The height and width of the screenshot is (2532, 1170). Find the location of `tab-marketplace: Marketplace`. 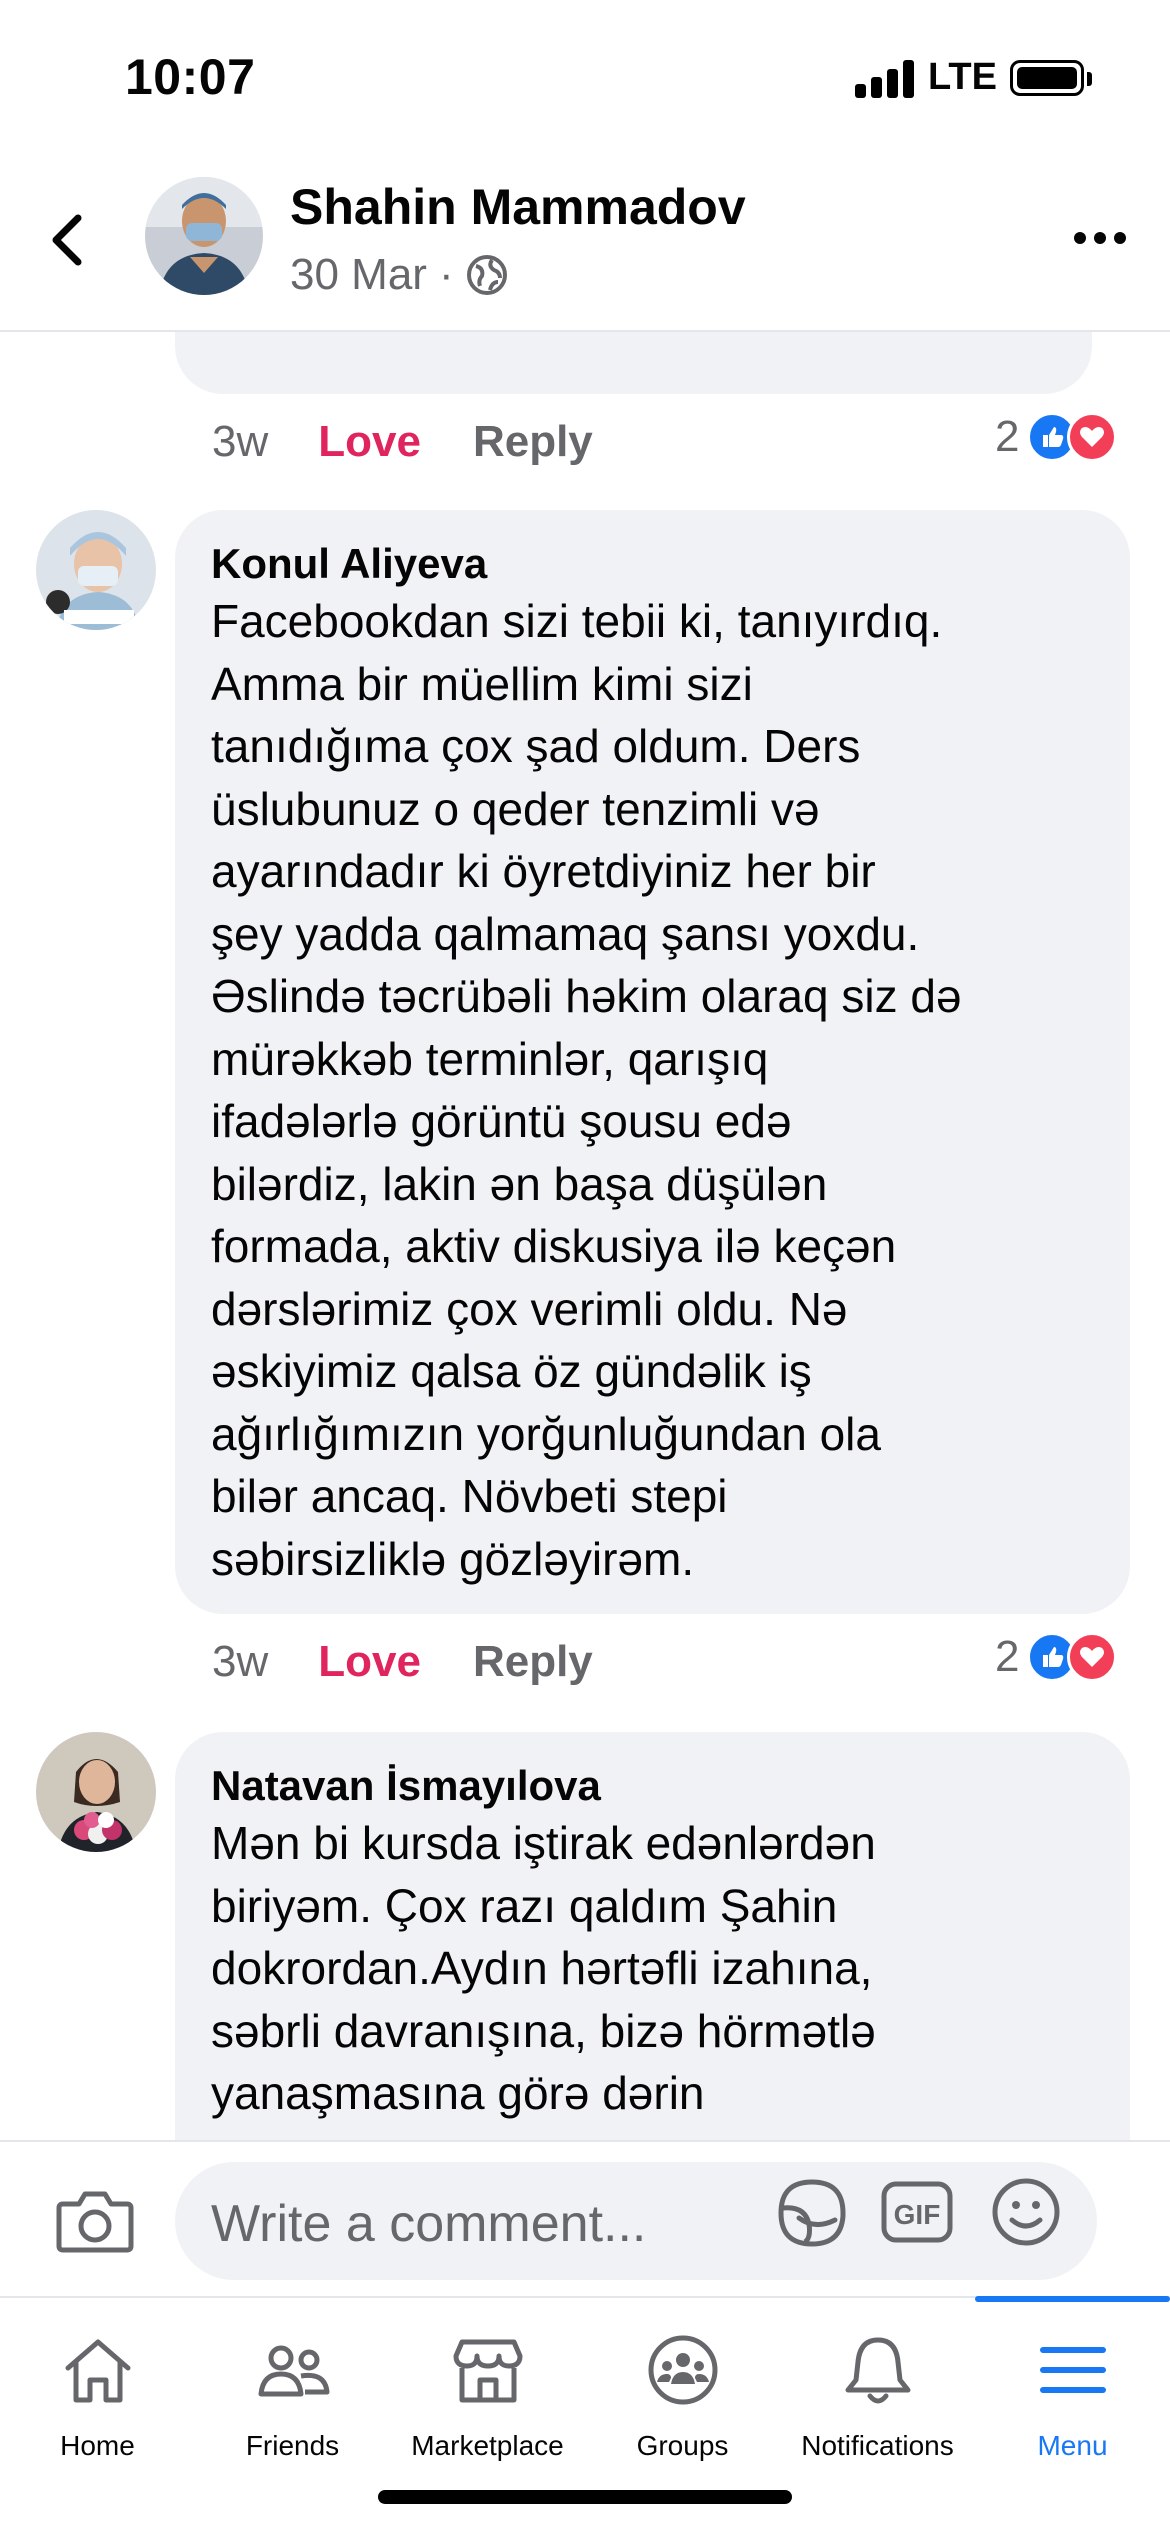

tab-marketplace: Marketplace is located at coordinates (487, 2398).